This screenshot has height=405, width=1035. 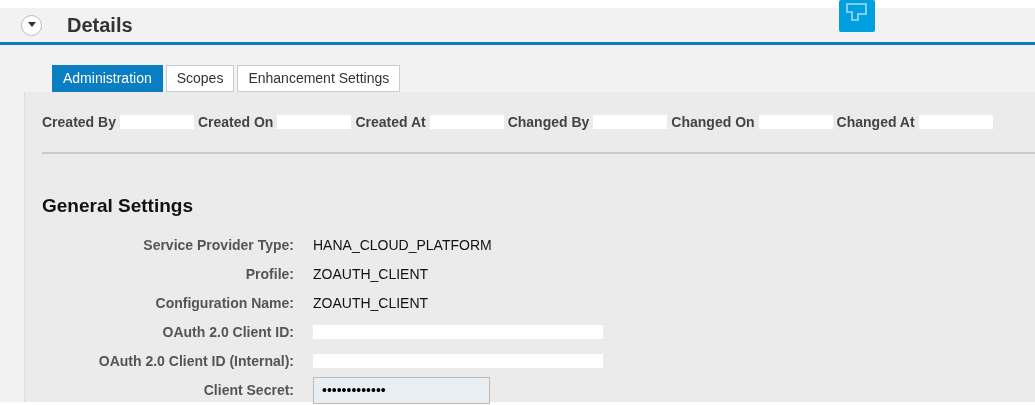 I want to click on field-label: Service Provider Type:, so click(x=218, y=245).